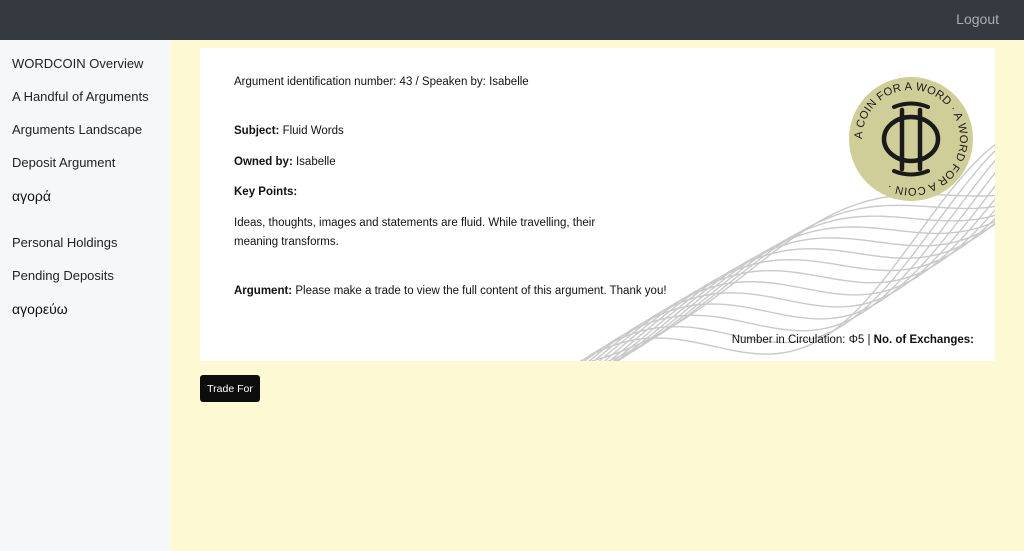  Describe the element at coordinates (65, 242) in the screenshot. I see `sidebar-item-personal-holdings: Personal Holdings` at that location.